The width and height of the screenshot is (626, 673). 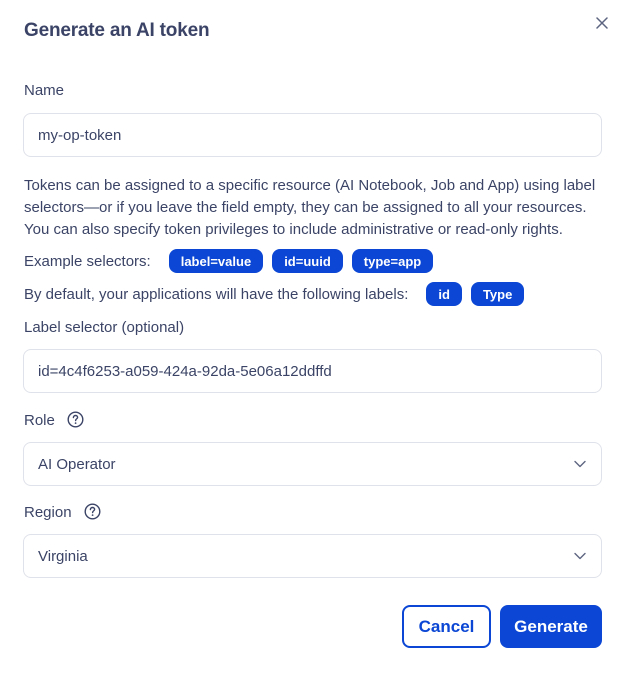 I want to click on region-select-value: Virginia, so click(x=63, y=556).